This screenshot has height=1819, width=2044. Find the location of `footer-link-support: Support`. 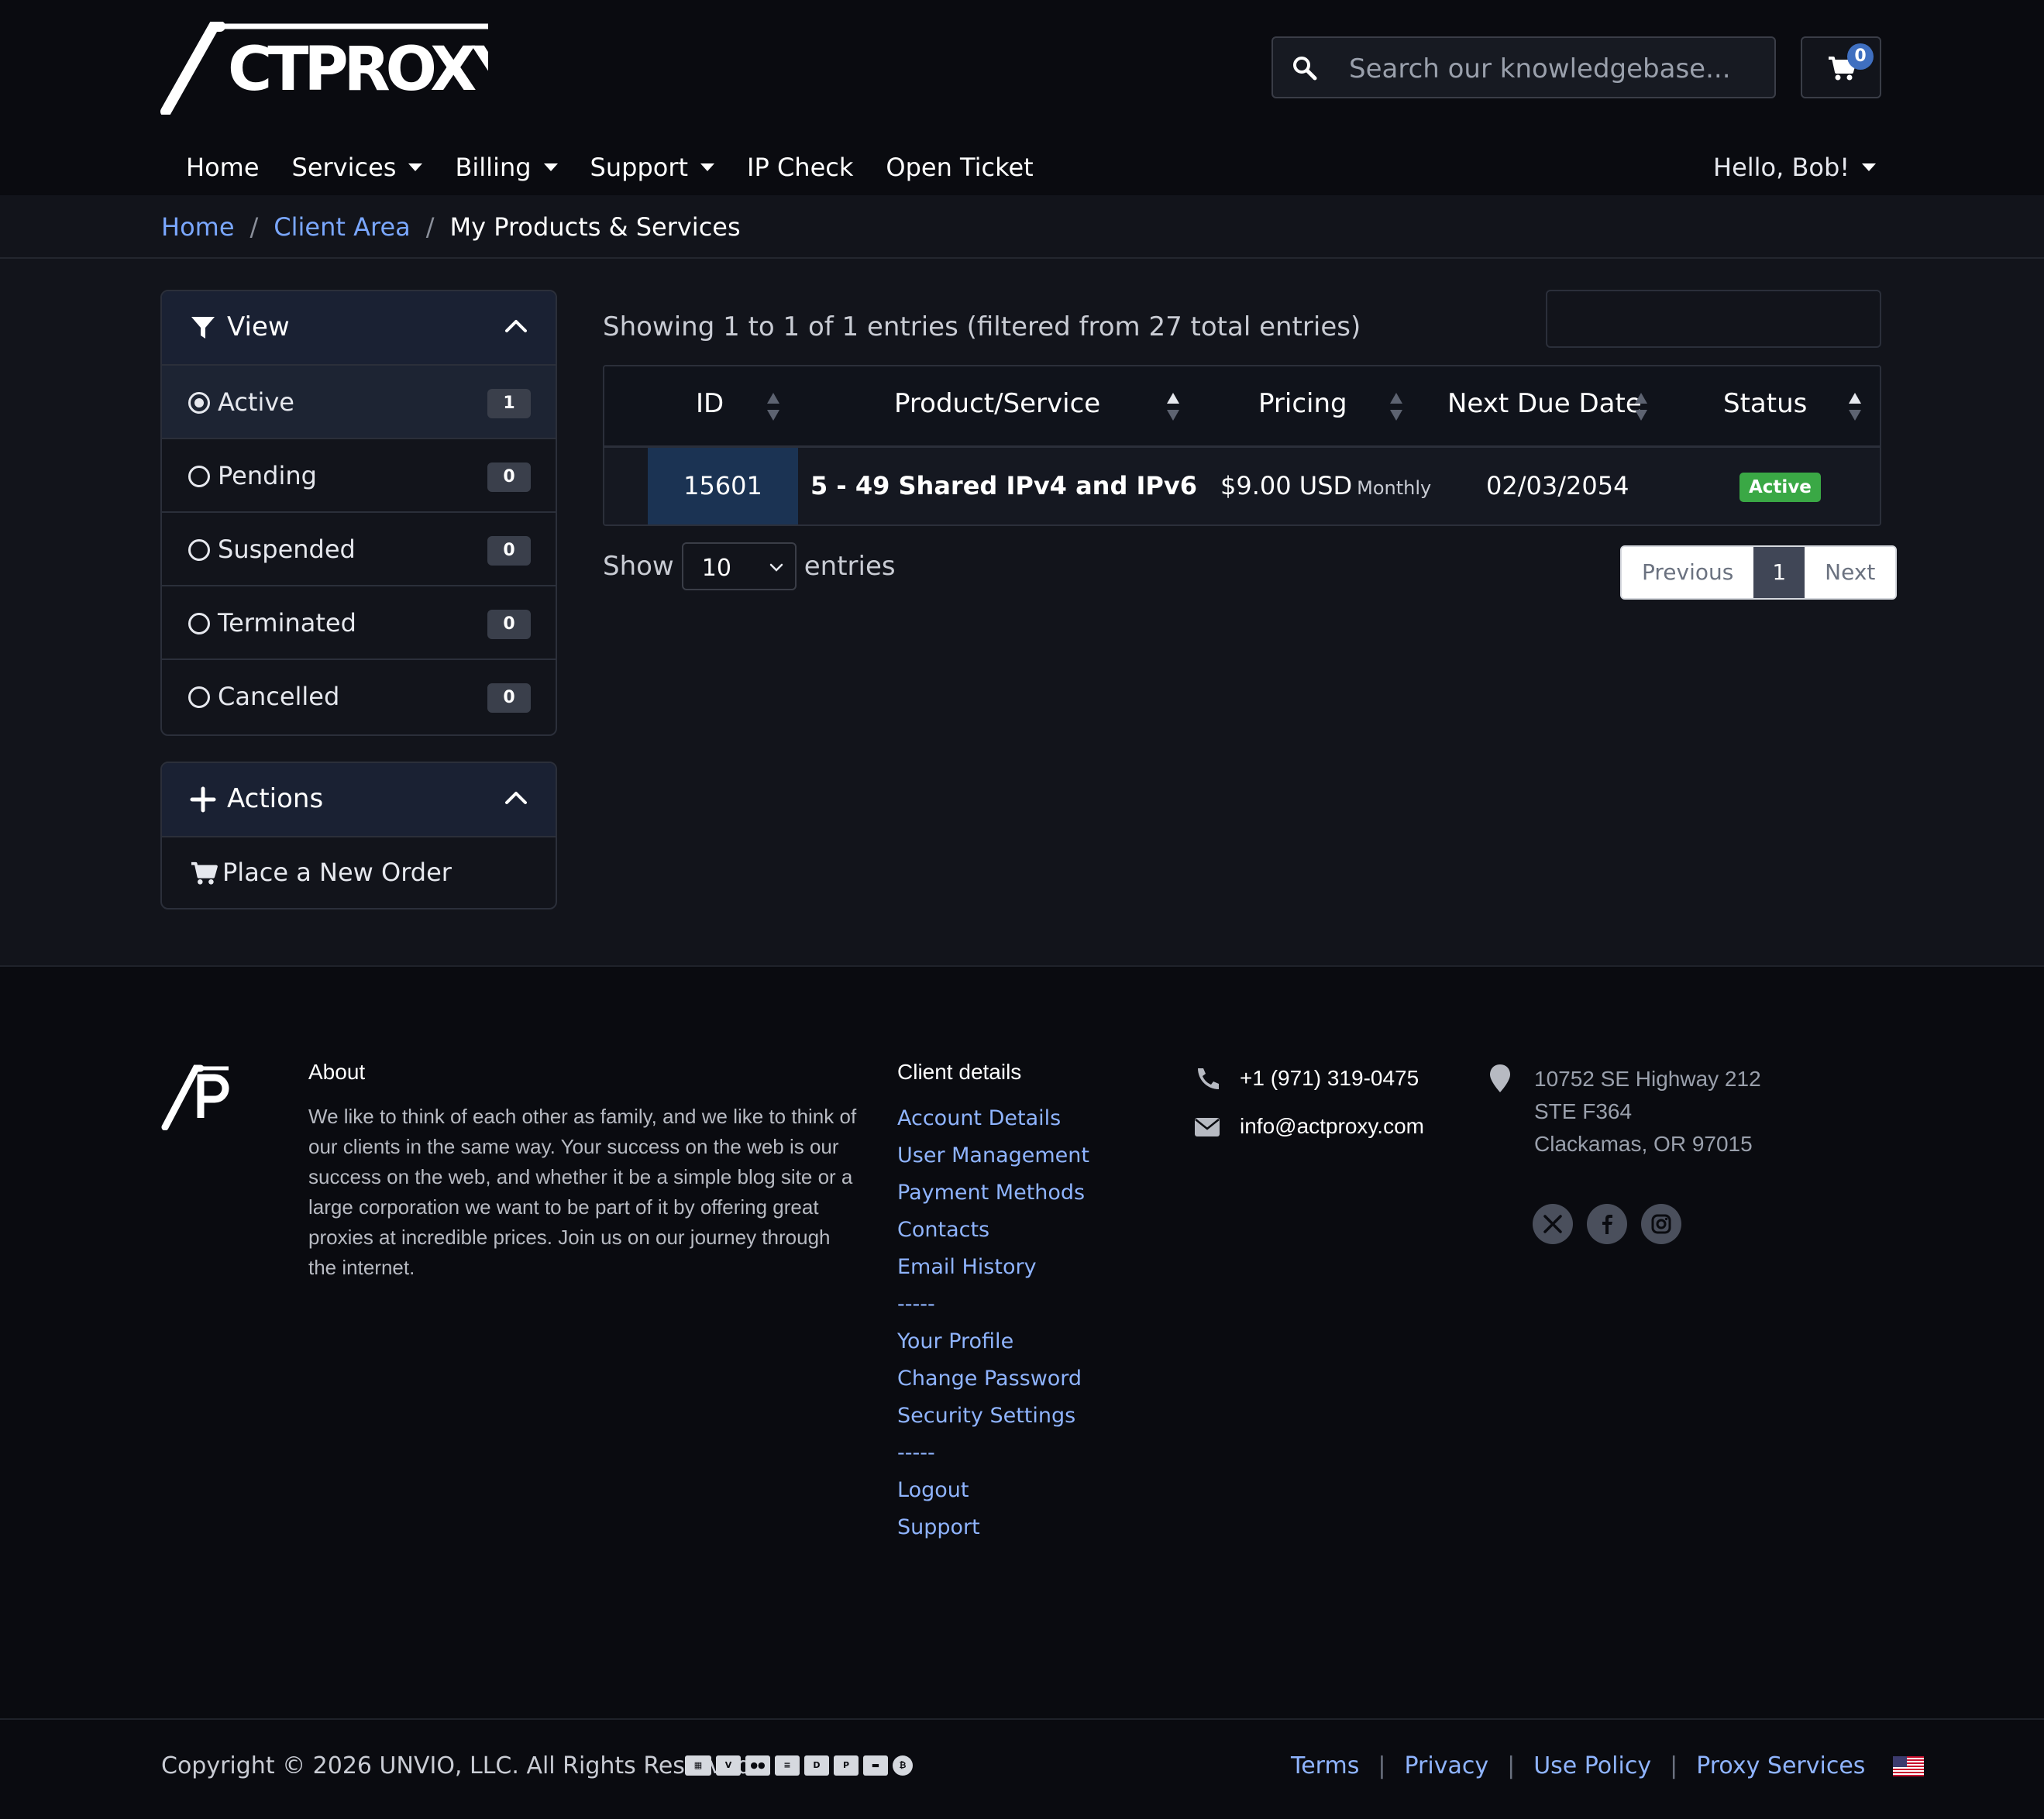

footer-link-support: Support is located at coordinates (993, 1534).